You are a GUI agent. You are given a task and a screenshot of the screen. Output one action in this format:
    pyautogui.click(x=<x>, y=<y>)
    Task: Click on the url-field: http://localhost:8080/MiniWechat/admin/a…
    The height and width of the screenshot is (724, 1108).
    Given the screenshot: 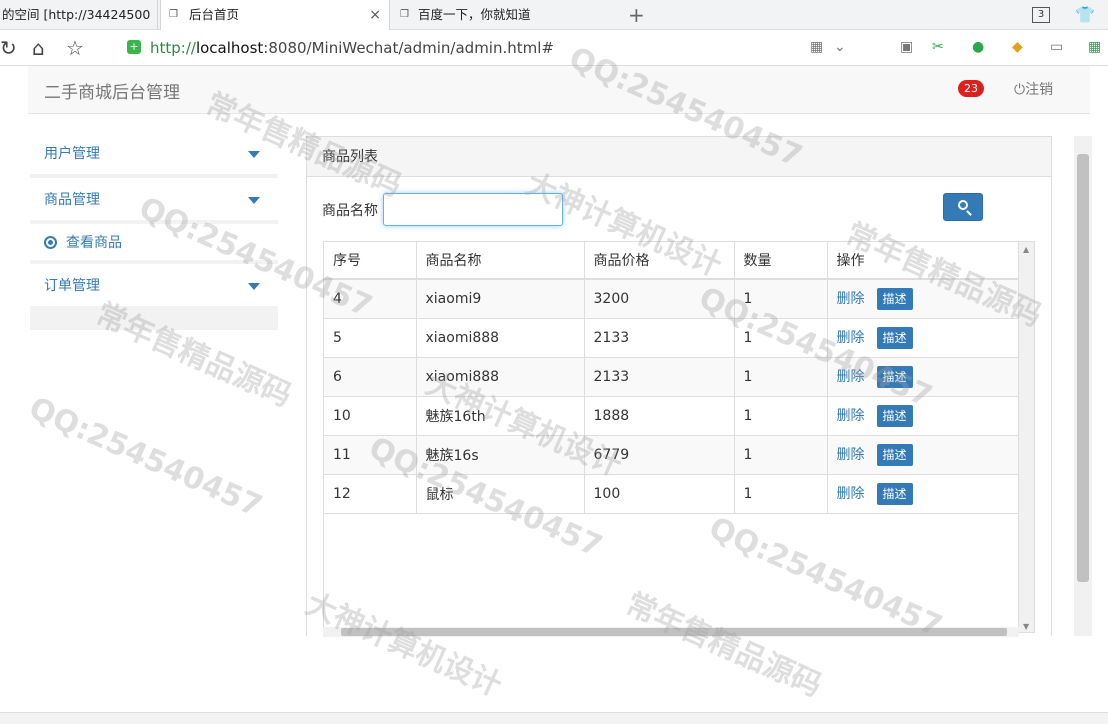 What is the action you would take?
    pyautogui.click(x=352, y=48)
    